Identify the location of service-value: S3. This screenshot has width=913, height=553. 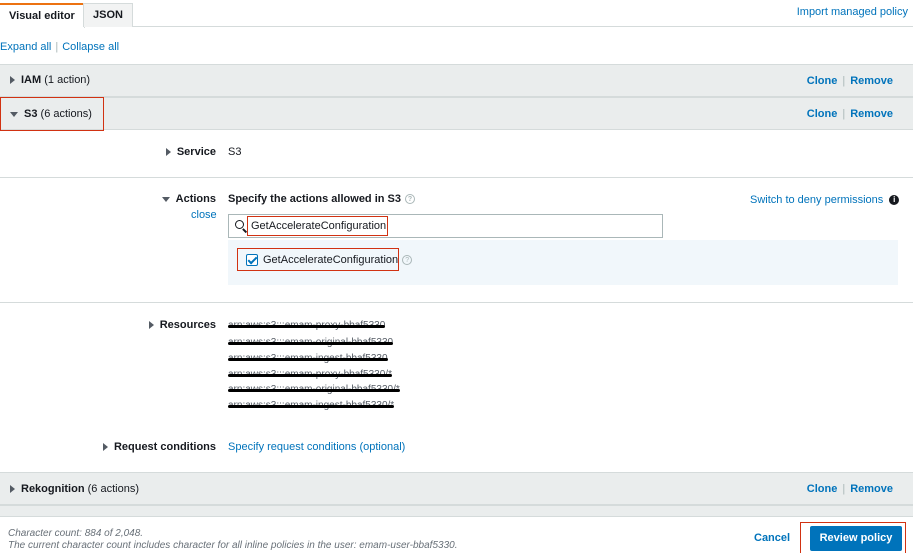
(235, 152).